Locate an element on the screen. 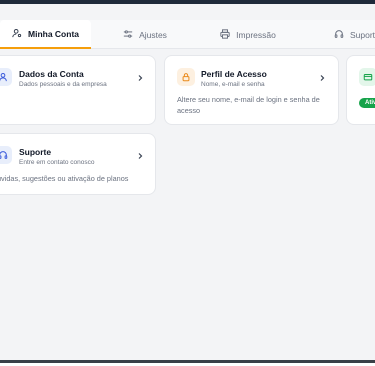 This screenshot has width=375, height=366. lock-icon is located at coordinates (186, 77).